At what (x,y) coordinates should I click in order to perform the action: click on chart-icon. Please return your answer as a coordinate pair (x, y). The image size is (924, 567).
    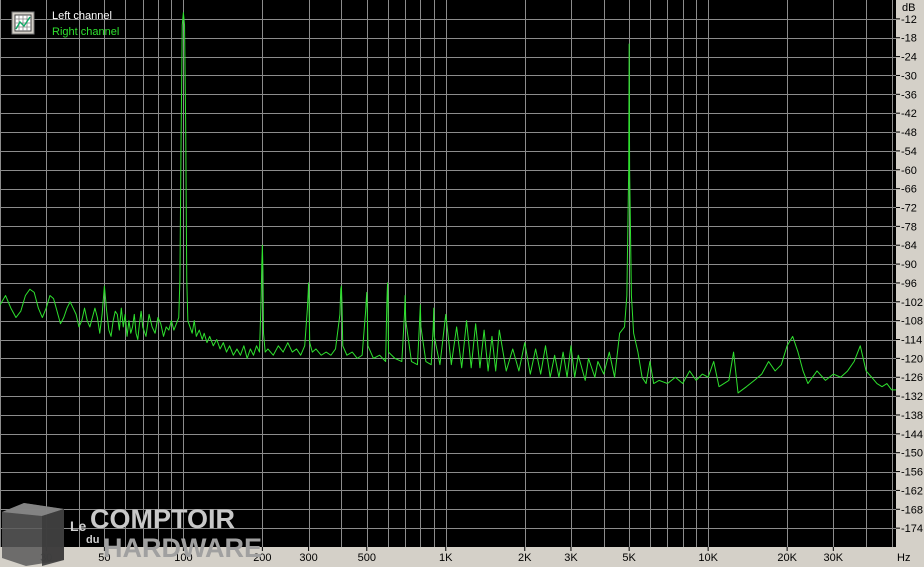
    Looking at the image, I should click on (23, 23).